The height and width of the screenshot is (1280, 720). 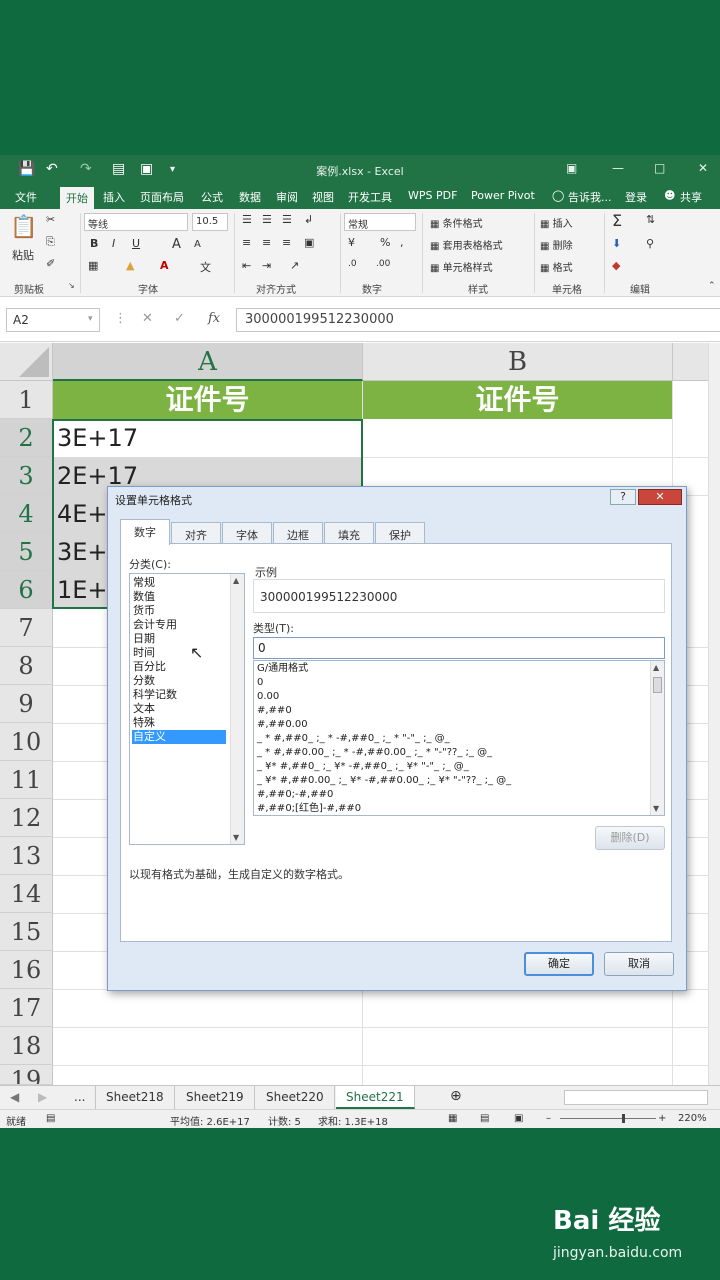 What do you see at coordinates (215, 1097) in the screenshot?
I see `sheet-tab: Sheet219` at bounding box center [215, 1097].